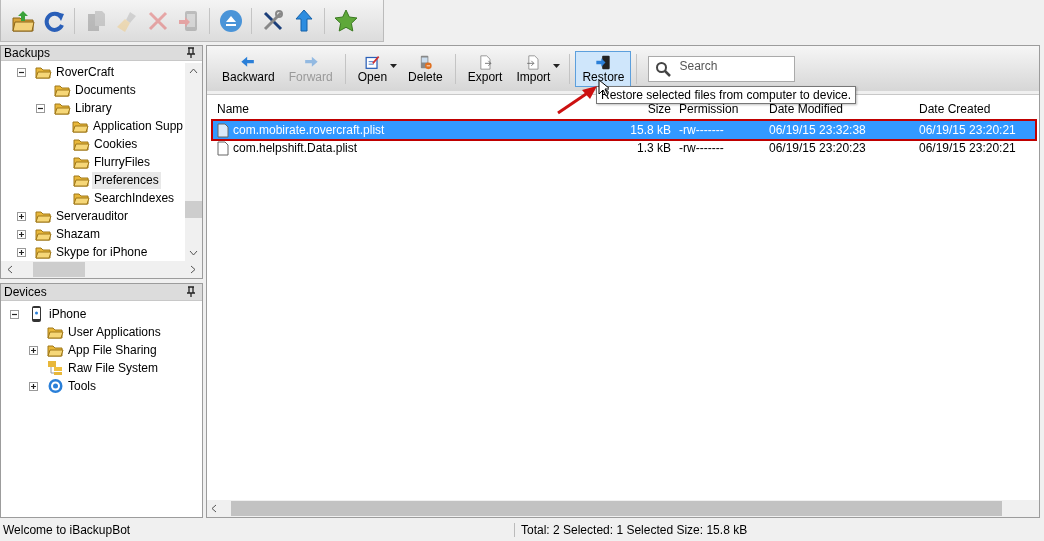 This screenshot has width=1044, height=541. Describe the element at coordinates (25, 292) in the screenshot. I see `panel-title: Devices` at that location.